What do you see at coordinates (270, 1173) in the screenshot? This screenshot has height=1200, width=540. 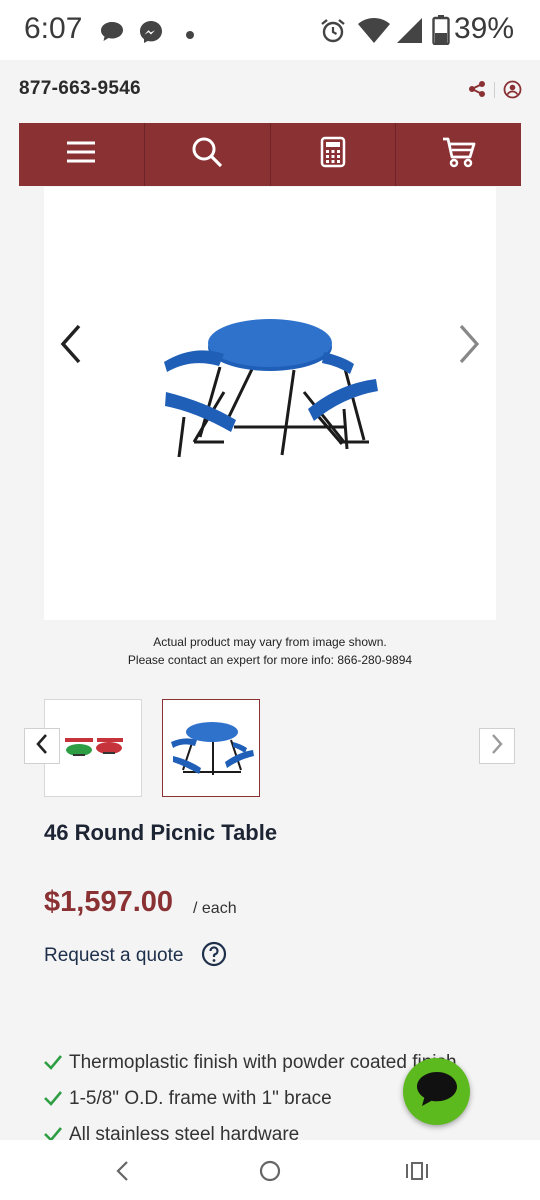 I see `home-icon` at bounding box center [270, 1173].